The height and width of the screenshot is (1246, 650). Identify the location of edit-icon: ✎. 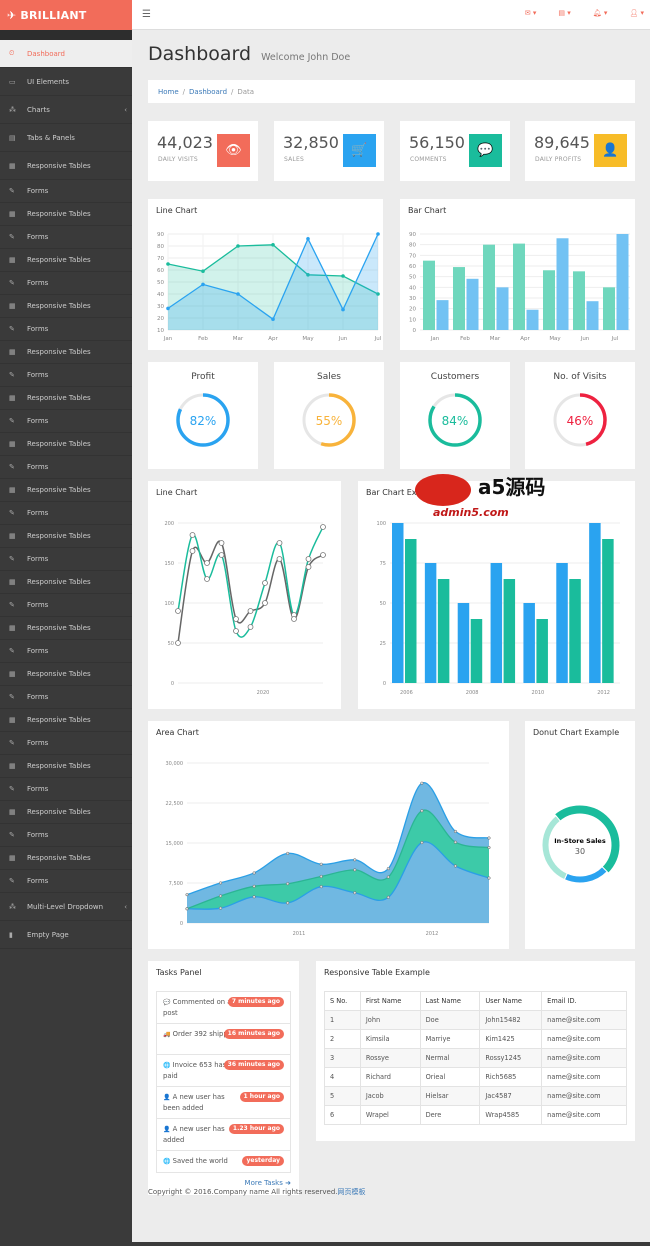
(12, 789).